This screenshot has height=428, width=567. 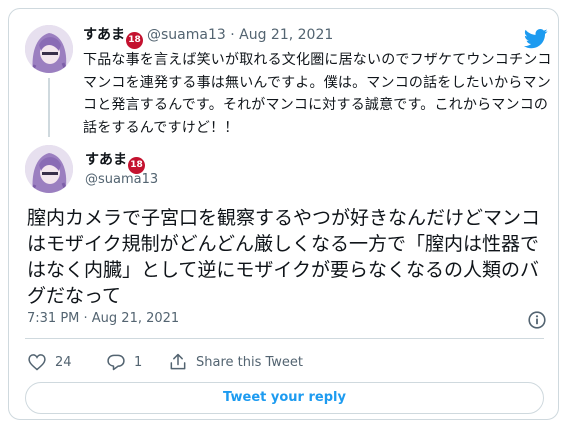 What do you see at coordinates (116, 362) in the screenshot?
I see `reply-bubble-icon` at bounding box center [116, 362].